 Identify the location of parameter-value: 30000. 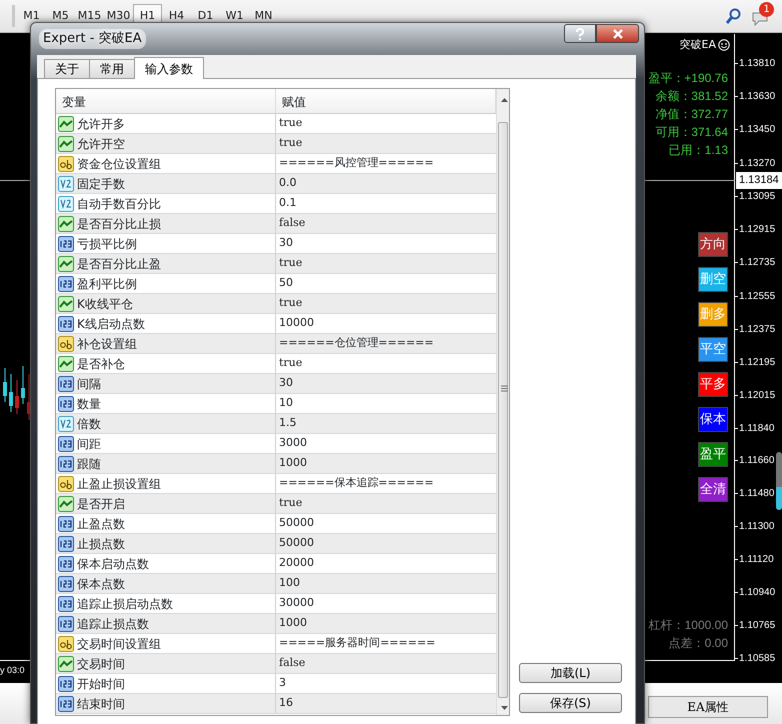
(386, 603).